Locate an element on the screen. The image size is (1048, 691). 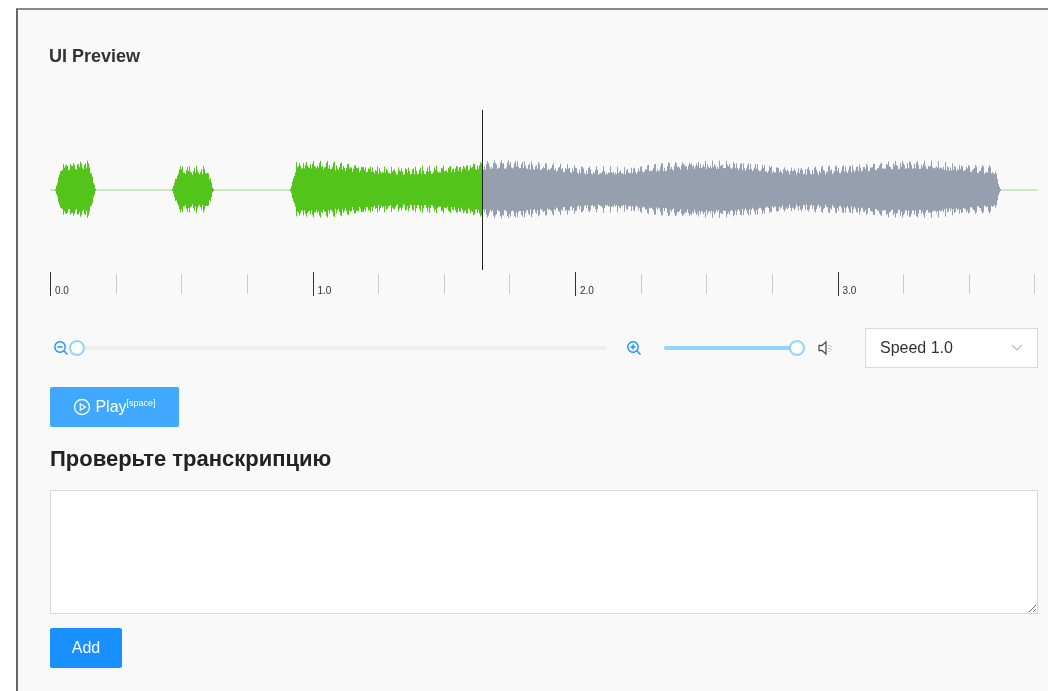
section-heading: Проверьте транскрипцию is located at coordinates (191, 459).